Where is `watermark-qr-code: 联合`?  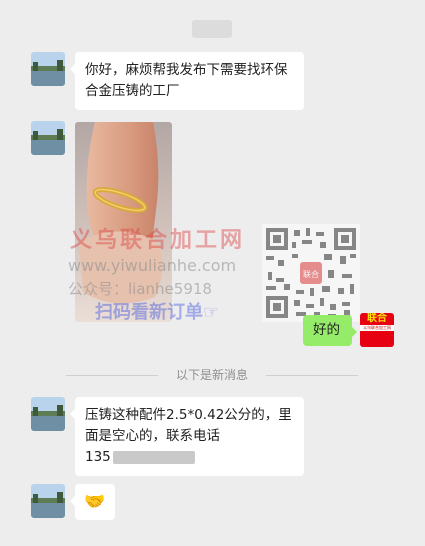
watermark-qr-code: 联合 is located at coordinates (311, 273).